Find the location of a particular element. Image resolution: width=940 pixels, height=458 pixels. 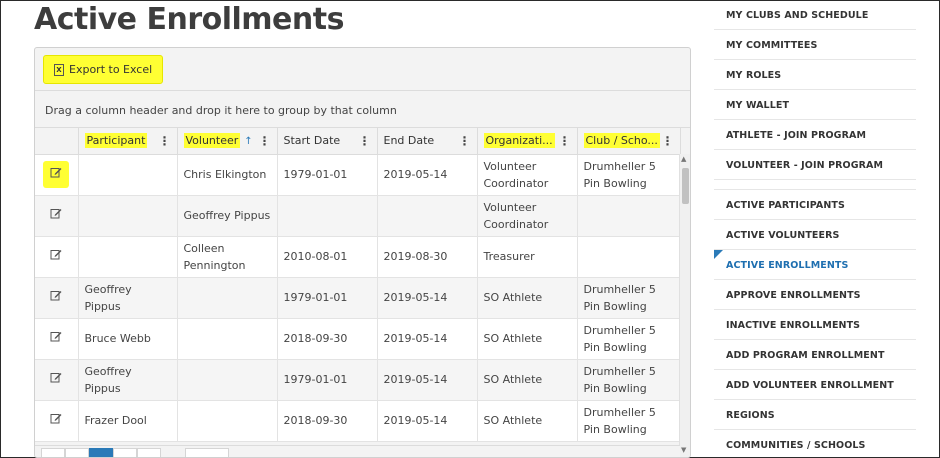

pager-last-button is located at coordinates (149, 452).